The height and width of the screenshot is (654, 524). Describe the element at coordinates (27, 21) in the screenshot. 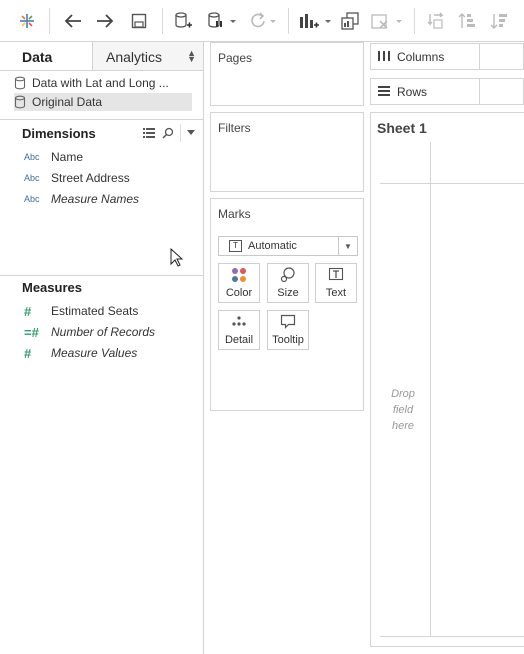

I see `tableau-logo-icon` at that location.